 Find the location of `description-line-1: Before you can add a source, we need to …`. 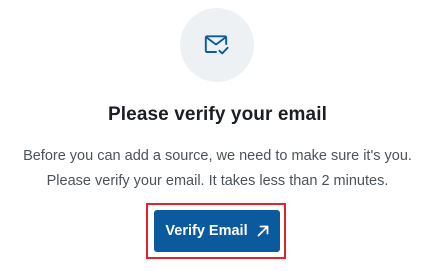

description-line-1: Before you can add a source, we need to … is located at coordinates (217, 156).